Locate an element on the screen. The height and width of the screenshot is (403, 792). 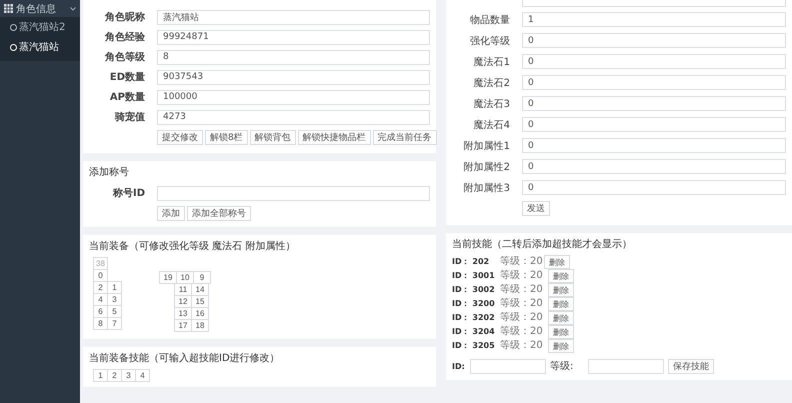
equipment-slot: 18 is located at coordinates (200, 325).